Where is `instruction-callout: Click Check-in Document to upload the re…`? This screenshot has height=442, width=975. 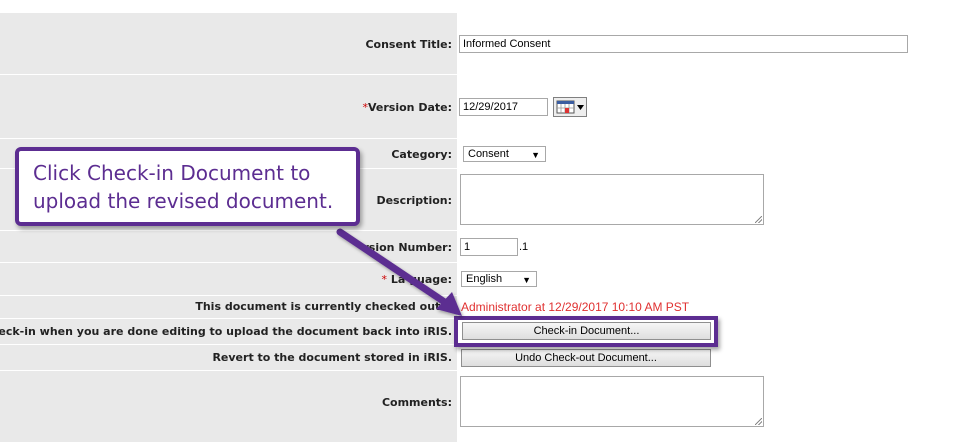 instruction-callout: Click Check-in Document to upload the re… is located at coordinates (187, 186).